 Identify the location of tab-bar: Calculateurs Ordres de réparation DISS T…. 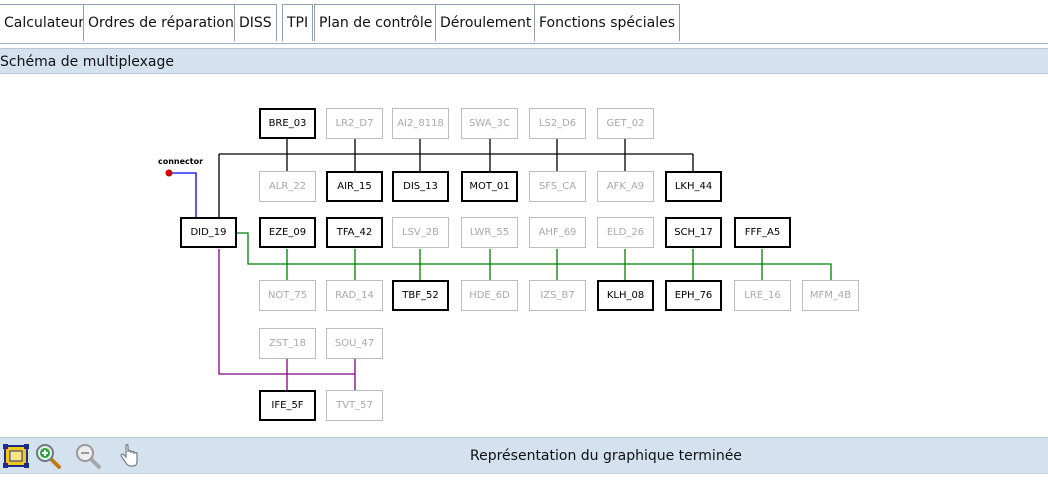
(524, 22).